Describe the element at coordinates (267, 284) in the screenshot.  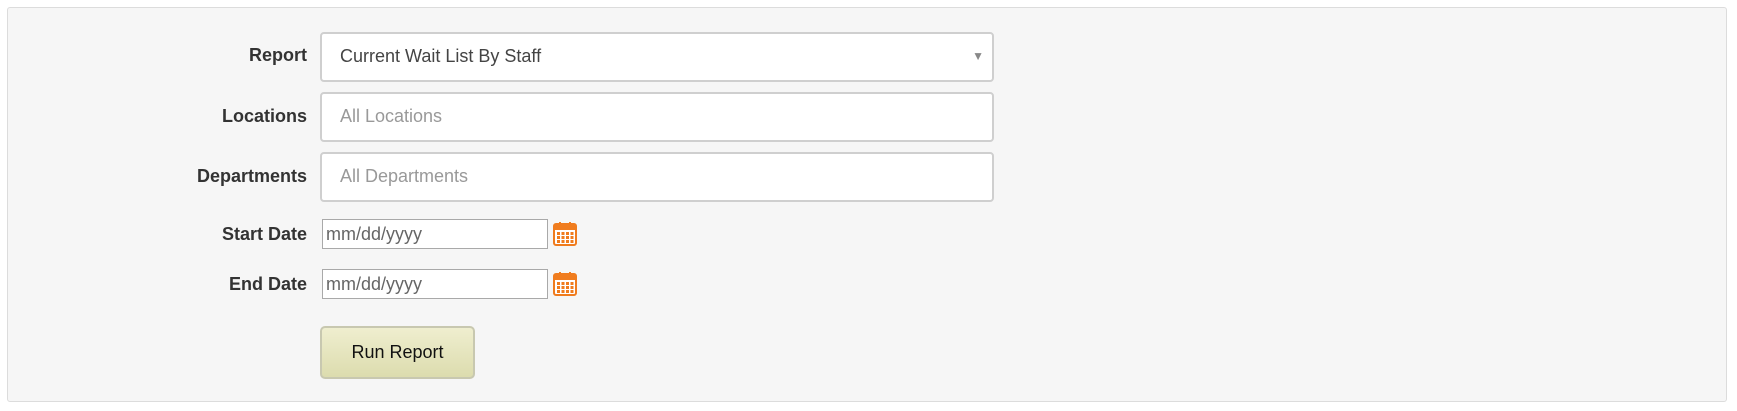
I see `end-date-label: End Date` at that location.